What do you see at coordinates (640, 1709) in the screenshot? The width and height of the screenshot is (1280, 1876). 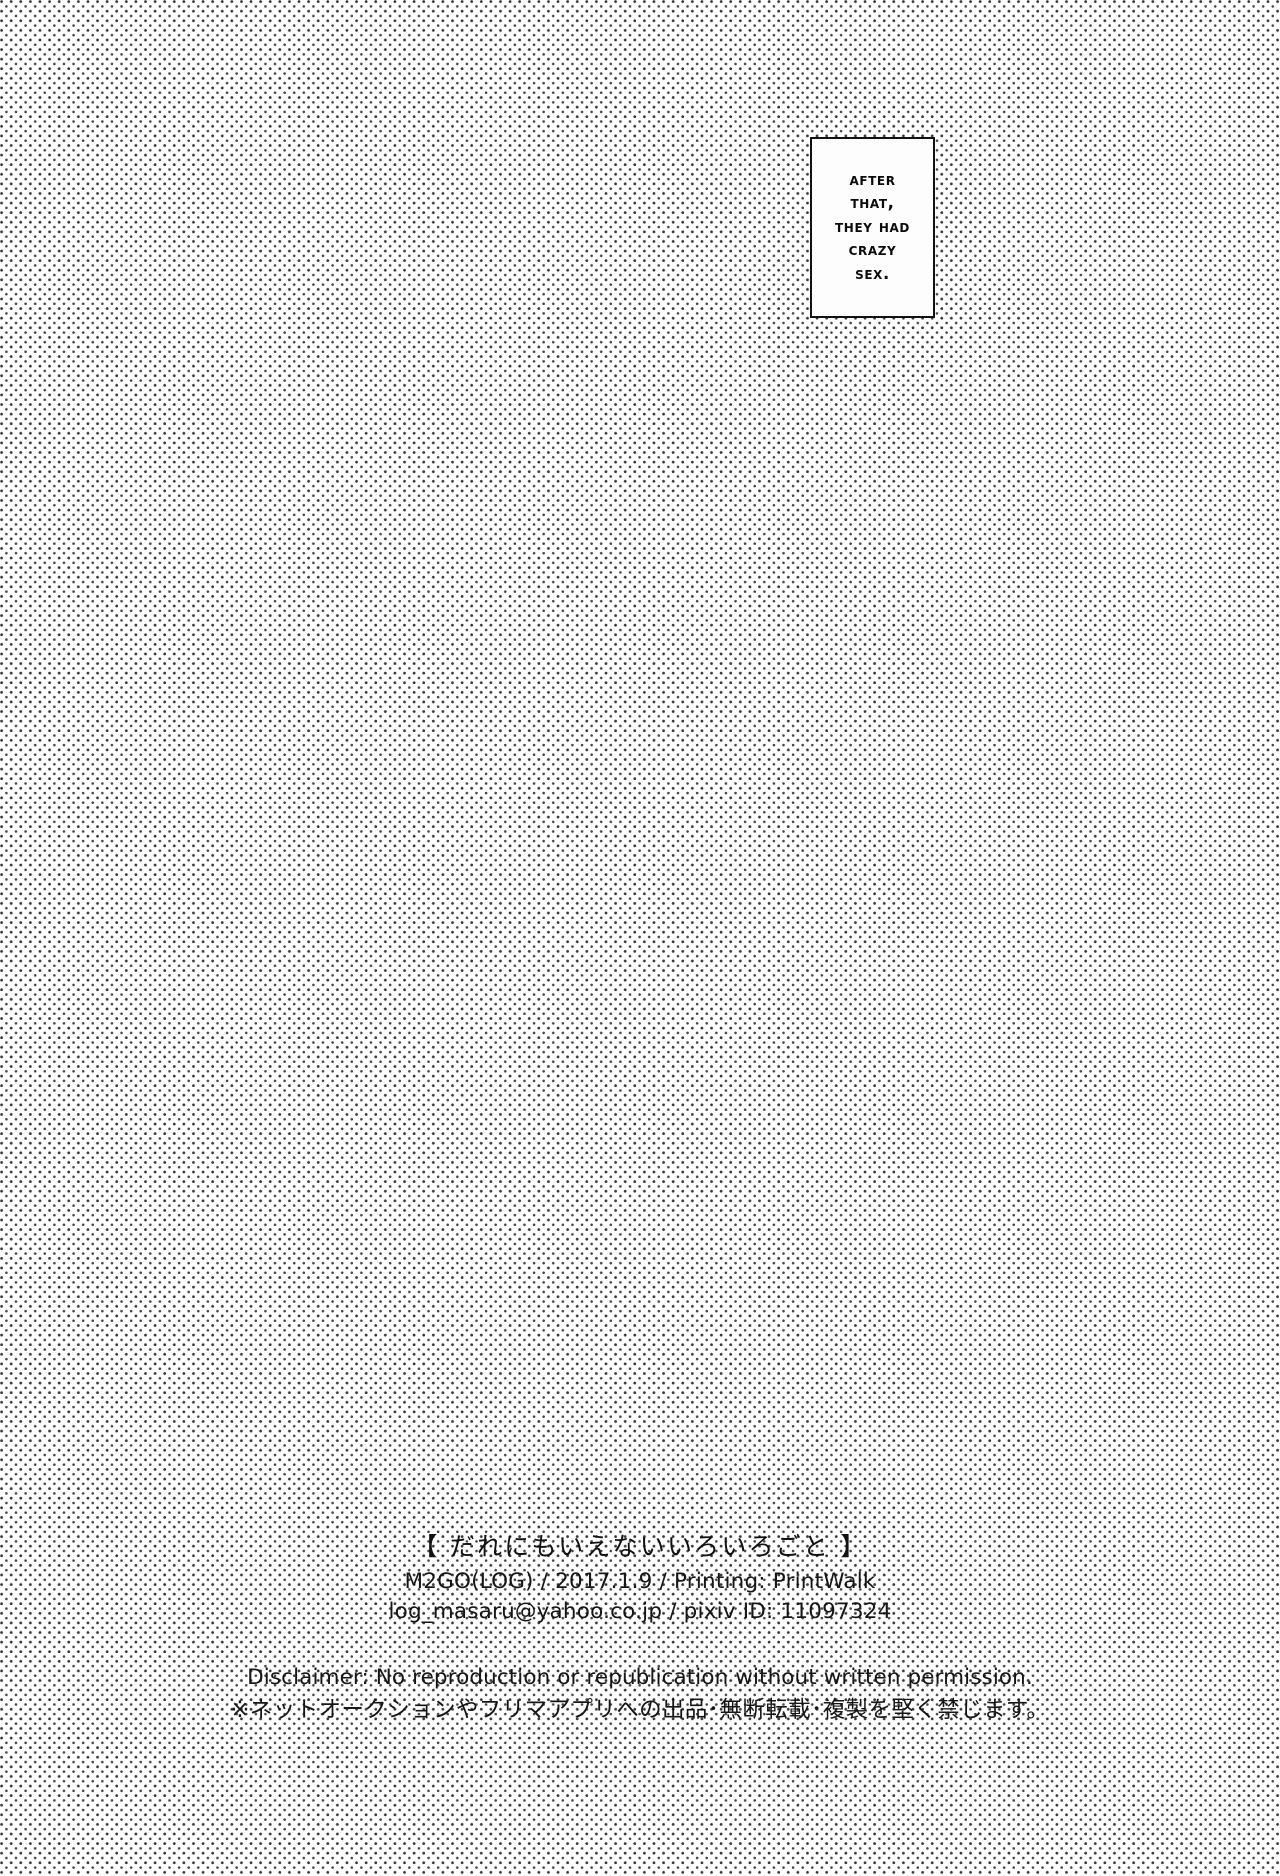 I see `disclaimer-japanese: ※ネットオークションやフリマアプリへの出品･無断転載･複製を堅く禁じます。` at bounding box center [640, 1709].